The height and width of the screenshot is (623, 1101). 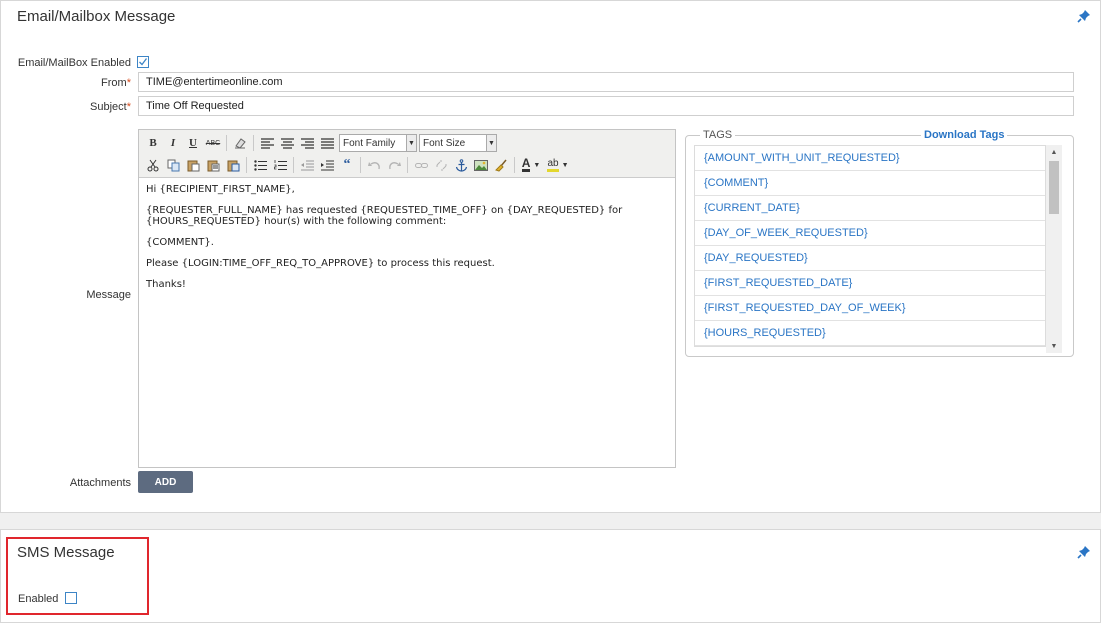 What do you see at coordinates (870, 283) in the screenshot?
I see `tag-item: {FIRST_REQUESTED_DATE}` at bounding box center [870, 283].